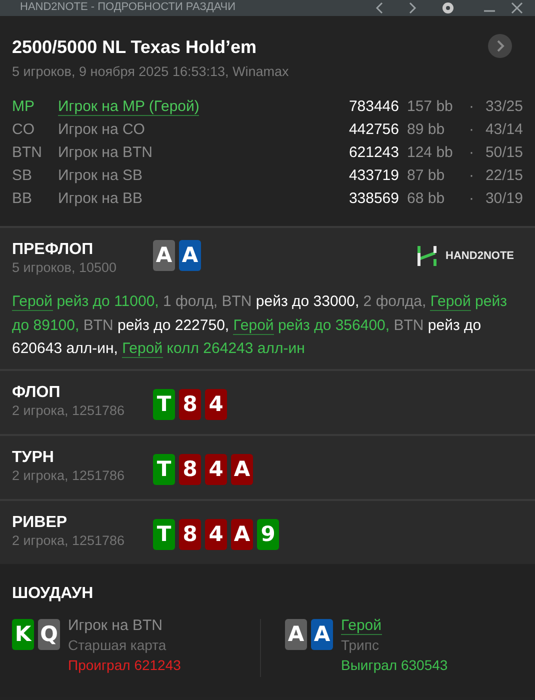  I want to click on logo-icon, so click(427, 256).